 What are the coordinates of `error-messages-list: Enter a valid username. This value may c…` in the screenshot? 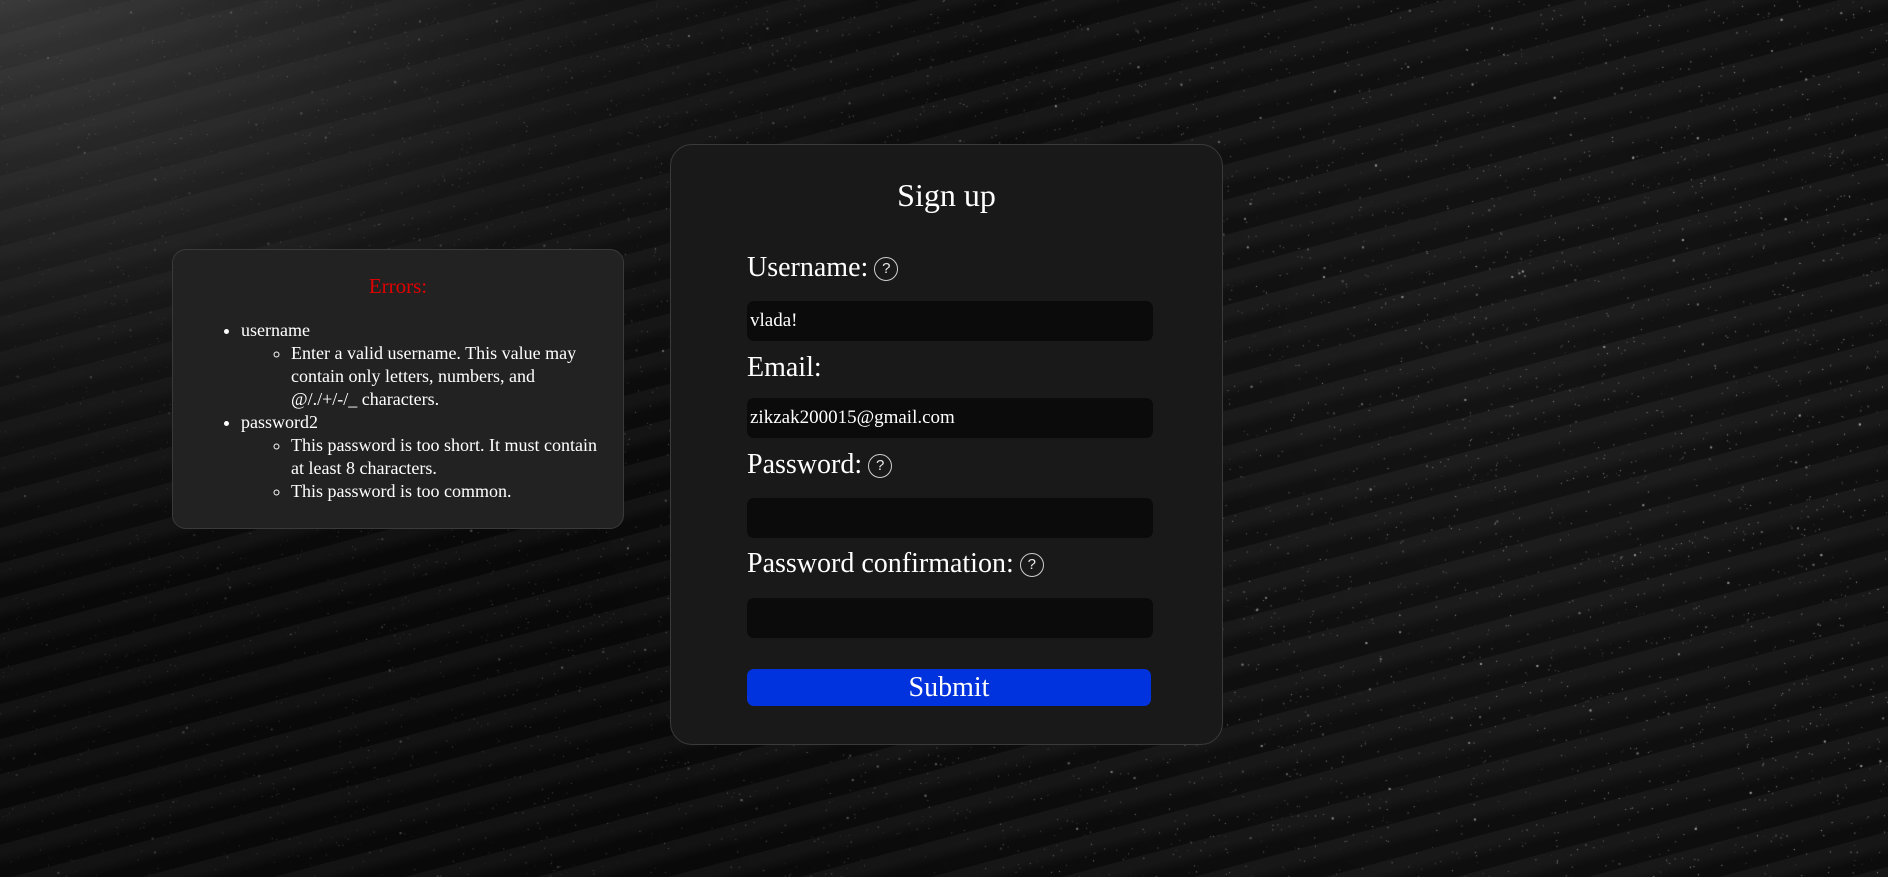 It's located at (423, 376).